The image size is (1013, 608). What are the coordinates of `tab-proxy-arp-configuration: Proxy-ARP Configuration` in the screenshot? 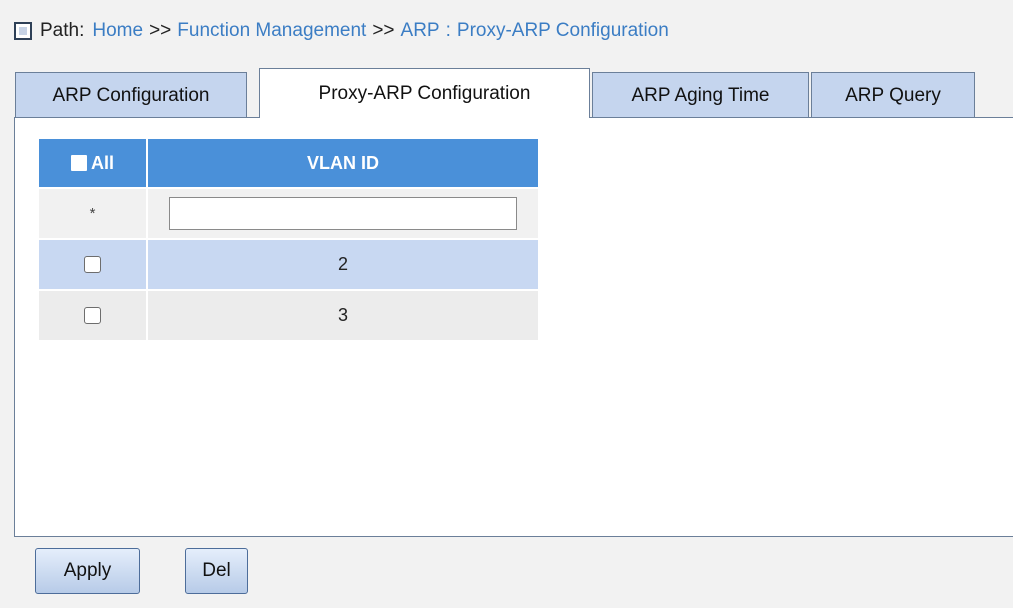 It's located at (424, 93).